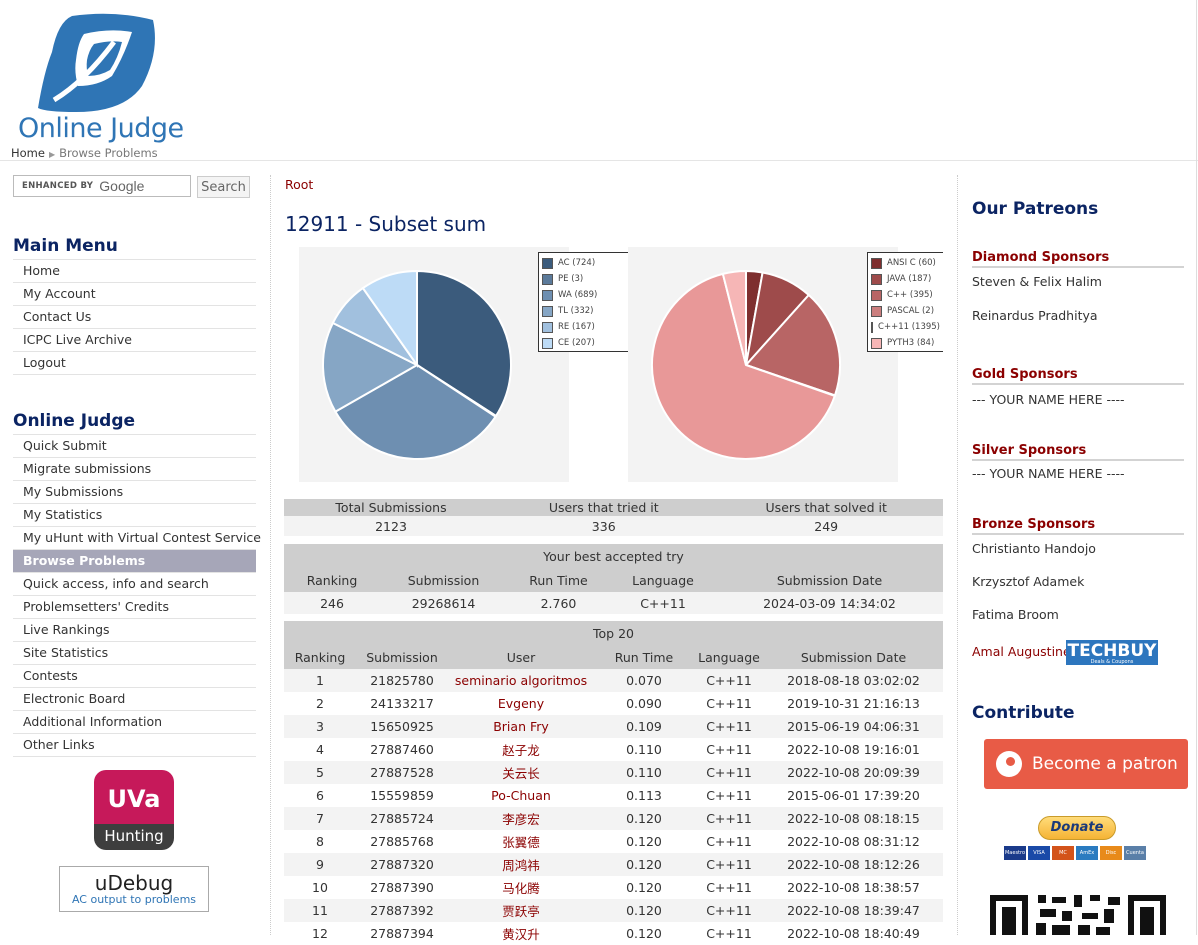  I want to click on donate-button: Donate, so click(1077, 828).